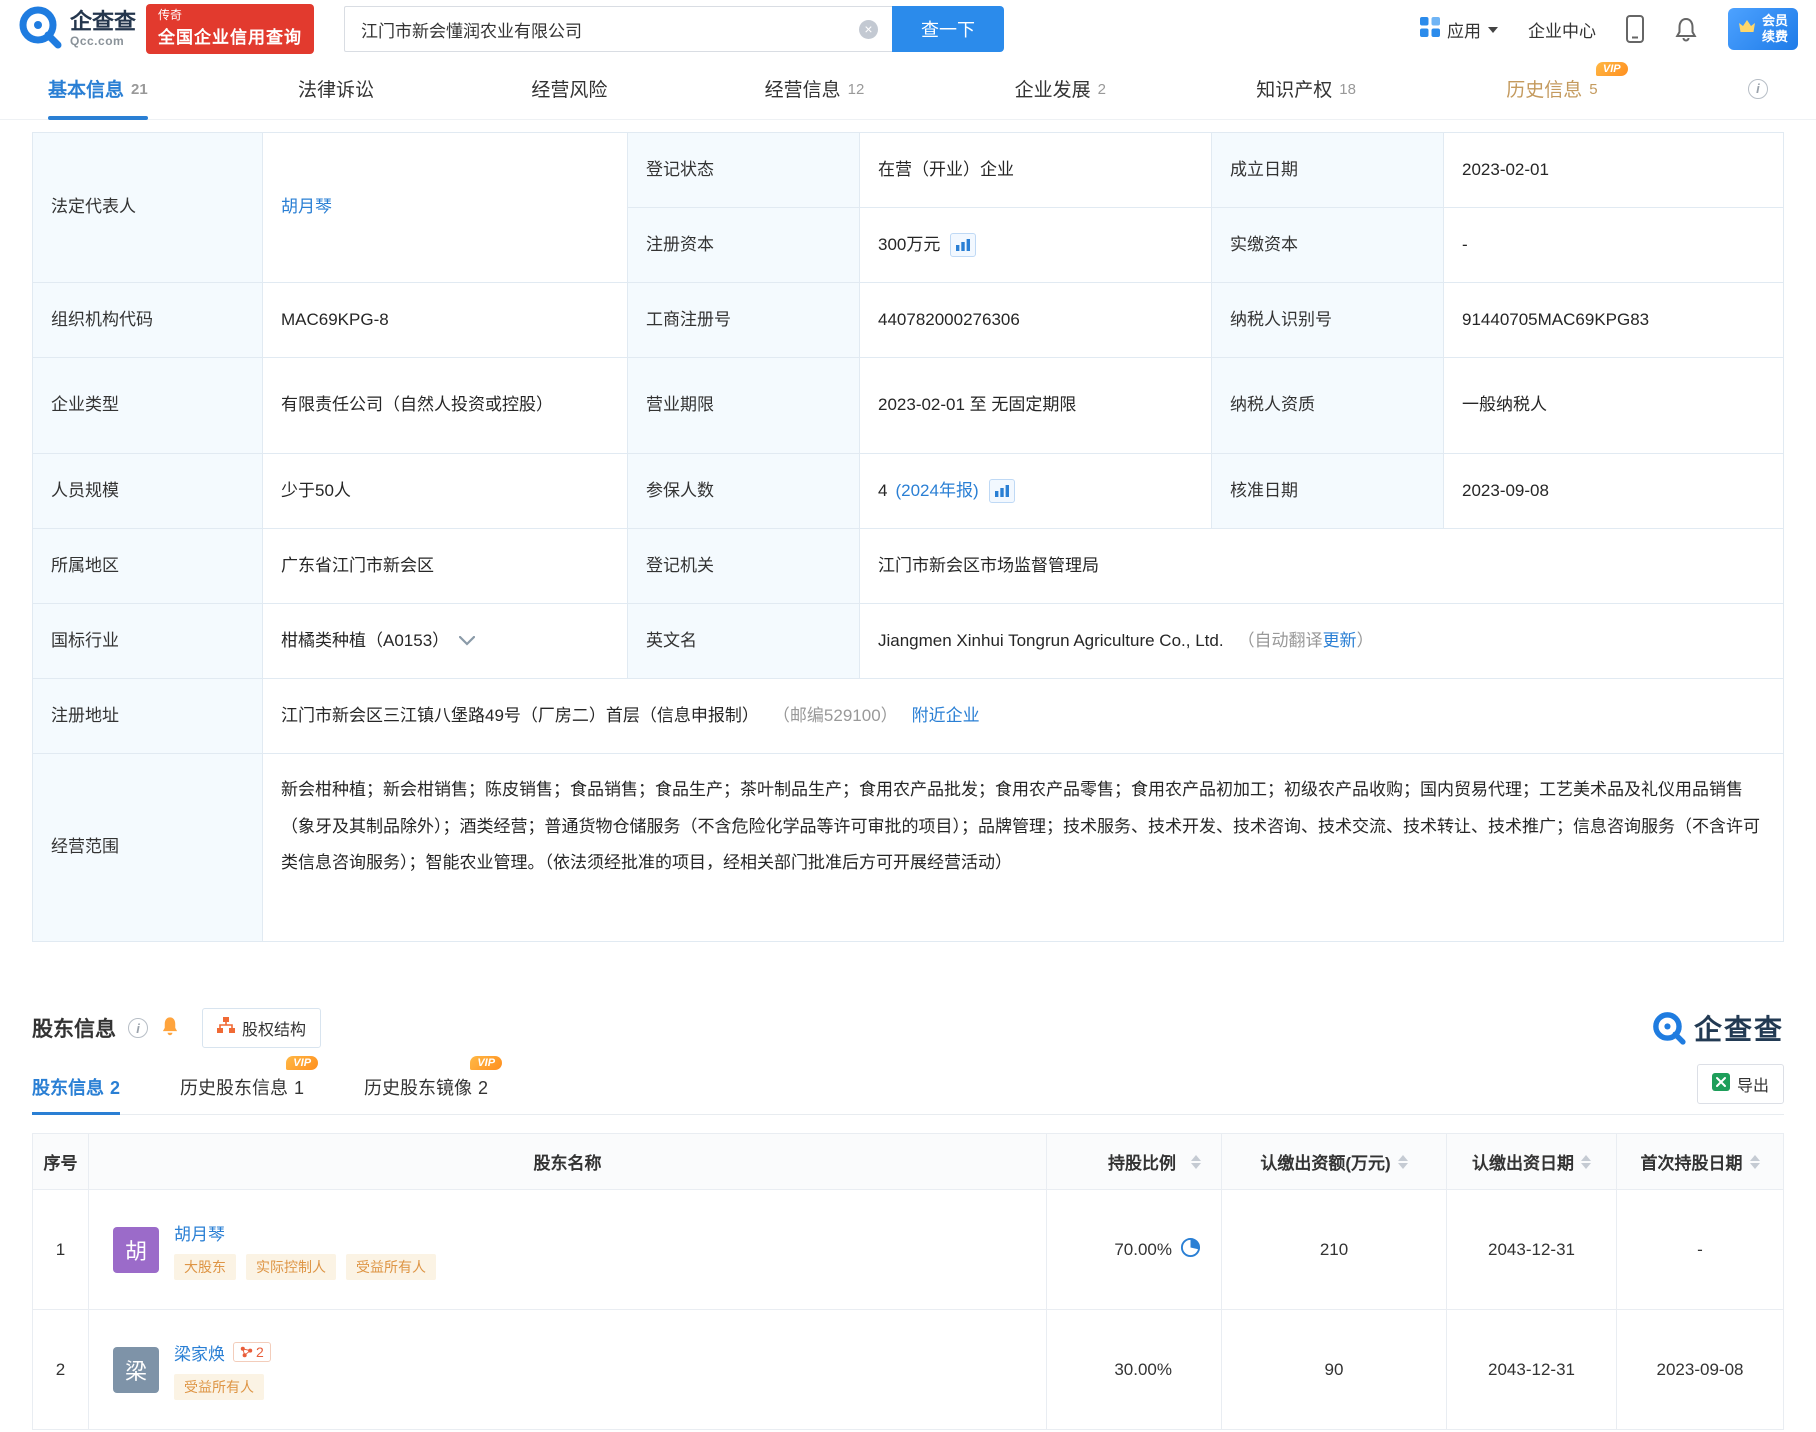 The width and height of the screenshot is (1816, 1432). Describe the element at coordinates (869, 29) in the screenshot. I see `clear-search-icon: ×` at that location.